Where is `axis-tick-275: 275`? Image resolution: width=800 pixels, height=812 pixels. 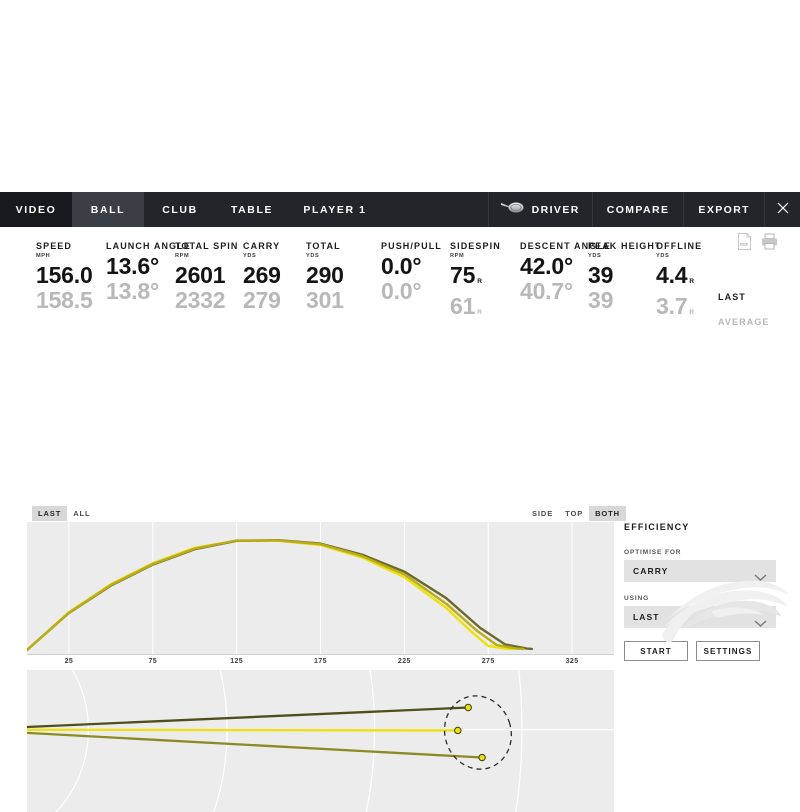 axis-tick-275: 275 is located at coordinates (488, 661).